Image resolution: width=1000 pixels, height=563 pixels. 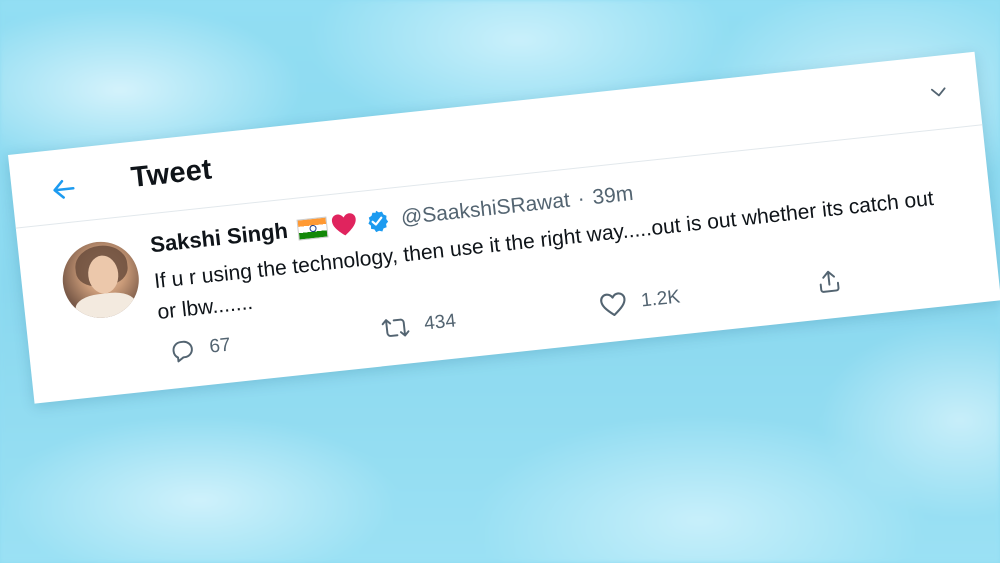 I want to click on display-name: Sakshi Singh, so click(x=219, y=238).